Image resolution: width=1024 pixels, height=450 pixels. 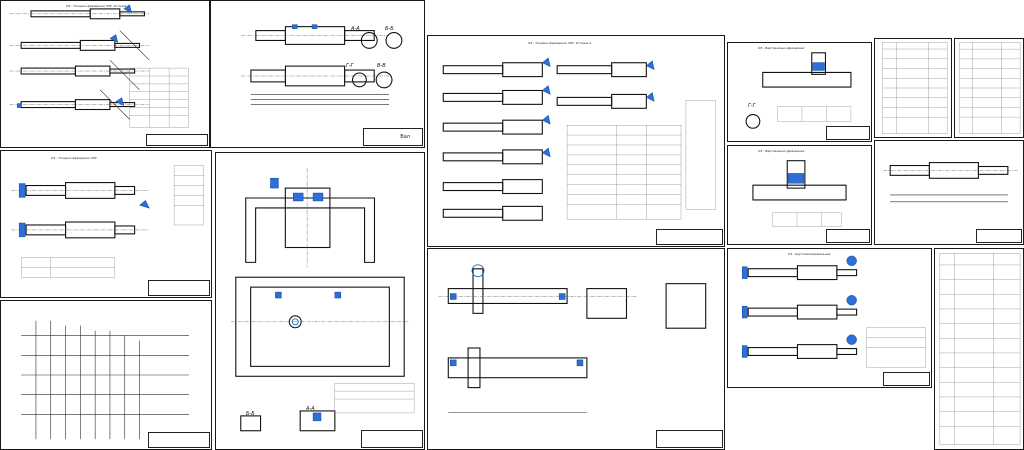 I want to click on grinding-setups-drawing, so click(x=834, y=311).